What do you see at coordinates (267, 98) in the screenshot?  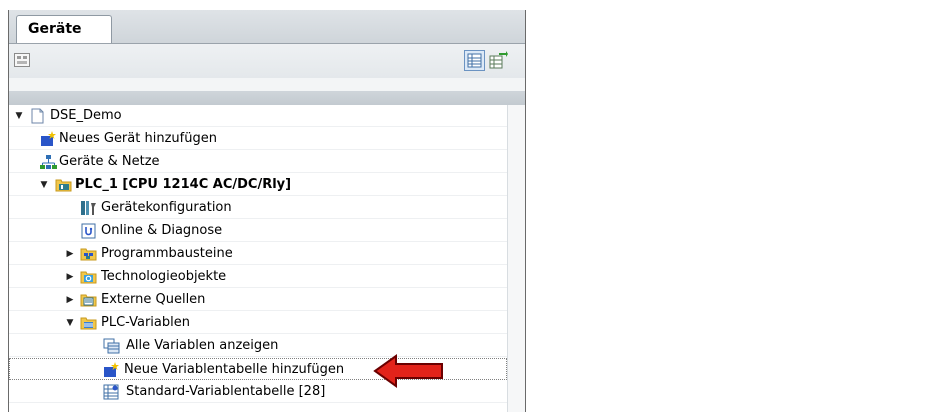 I see `tree-header` at bounding box center [267, 98].